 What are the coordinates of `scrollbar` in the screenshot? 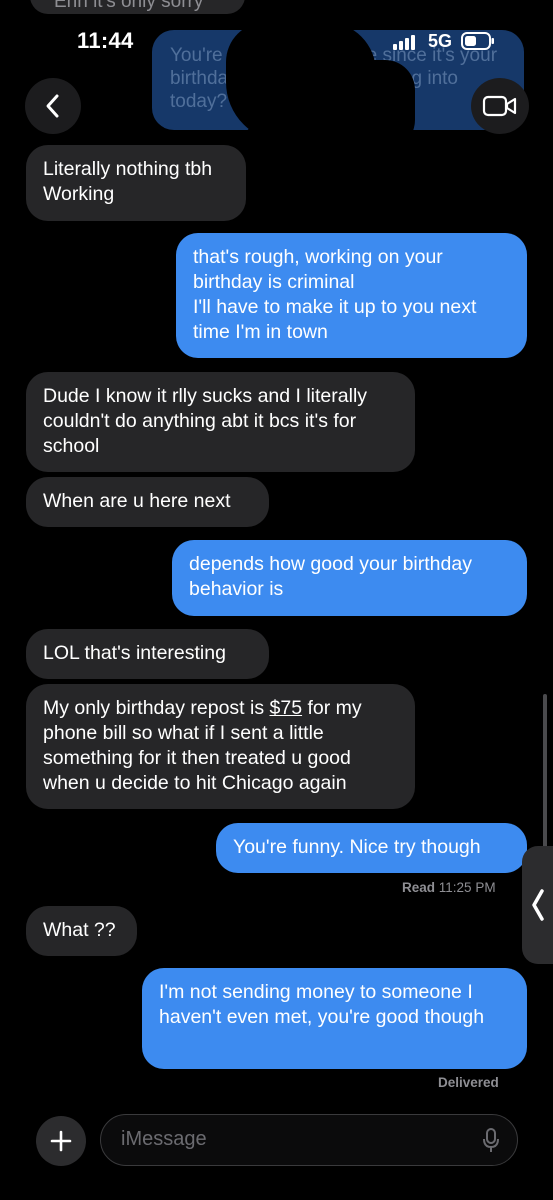 It's located at (545, 774).